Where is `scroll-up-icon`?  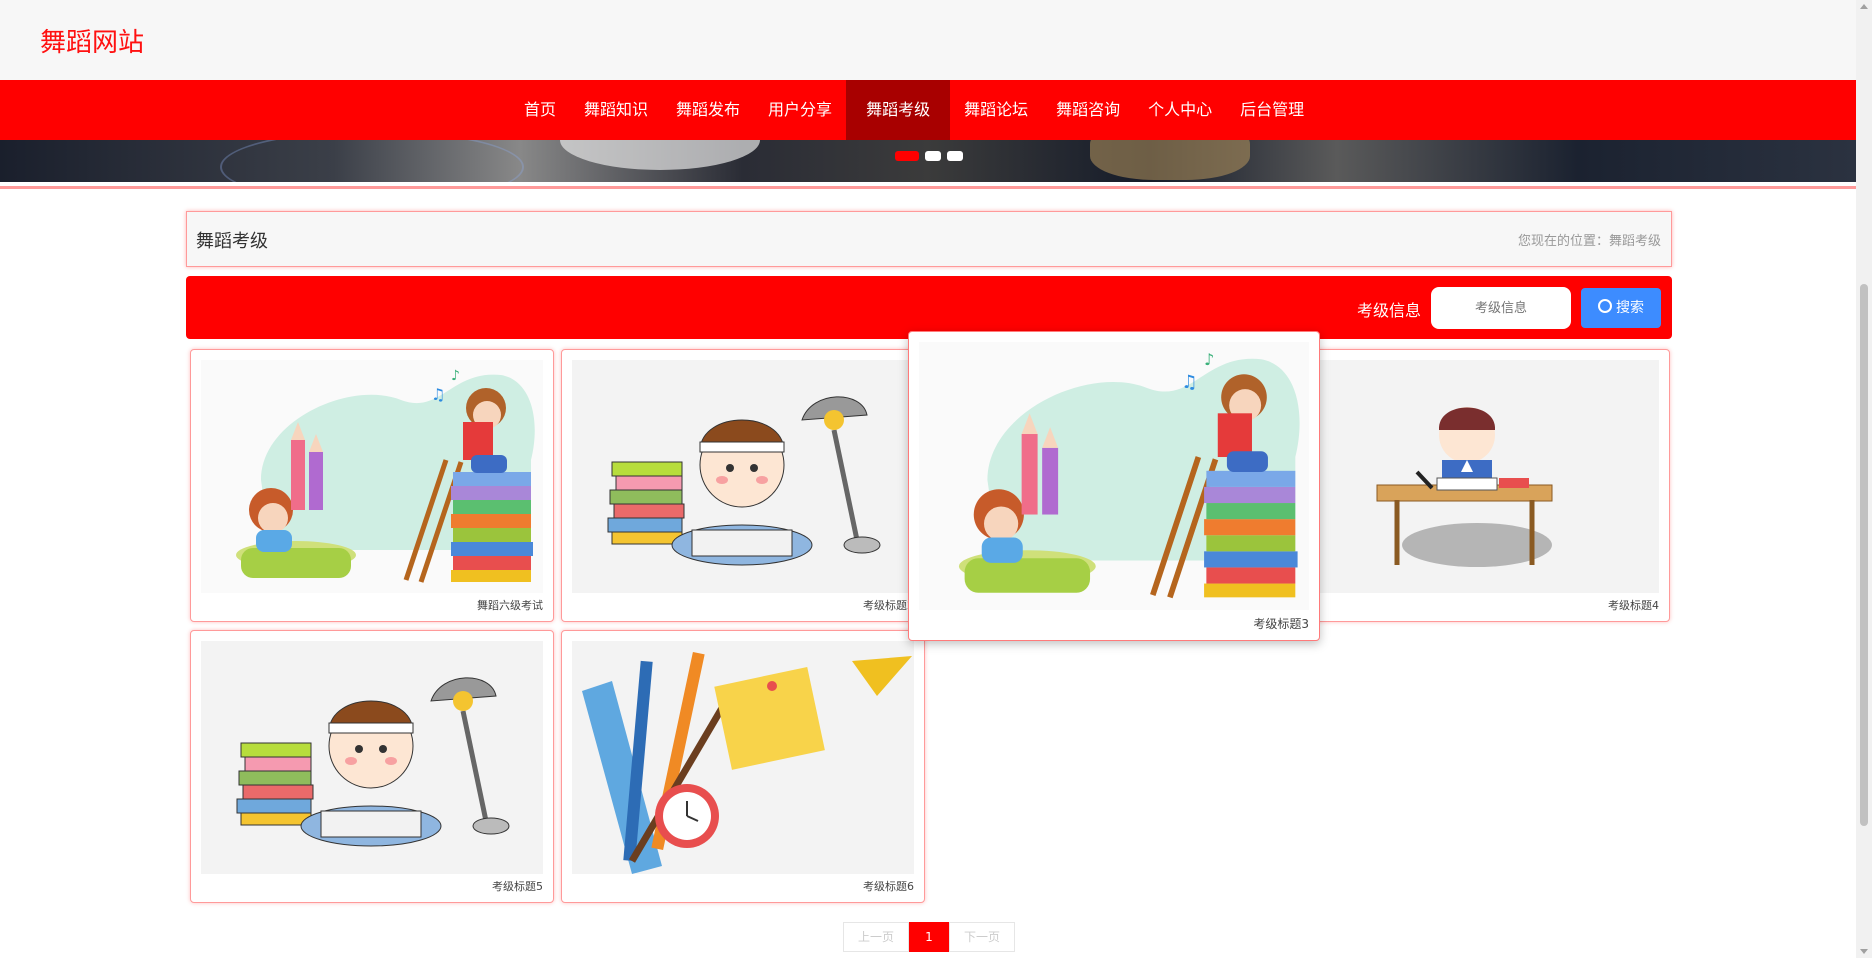
scroll-up-icon is located at coordinates (1864, 6).